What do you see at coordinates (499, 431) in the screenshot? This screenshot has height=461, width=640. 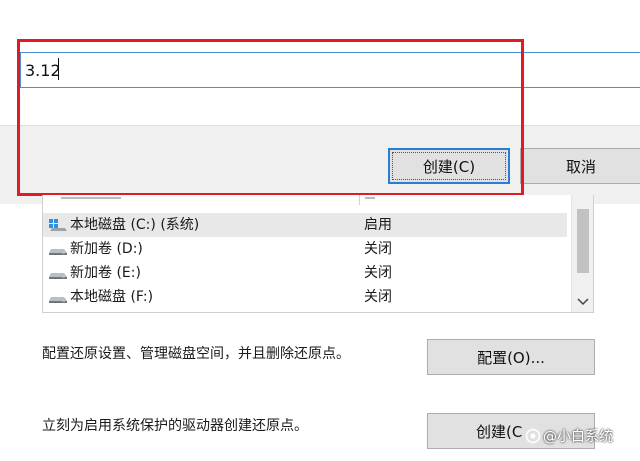 I see `create-restore-point-button-label: 创建(C` at bounding box center [499, 431].